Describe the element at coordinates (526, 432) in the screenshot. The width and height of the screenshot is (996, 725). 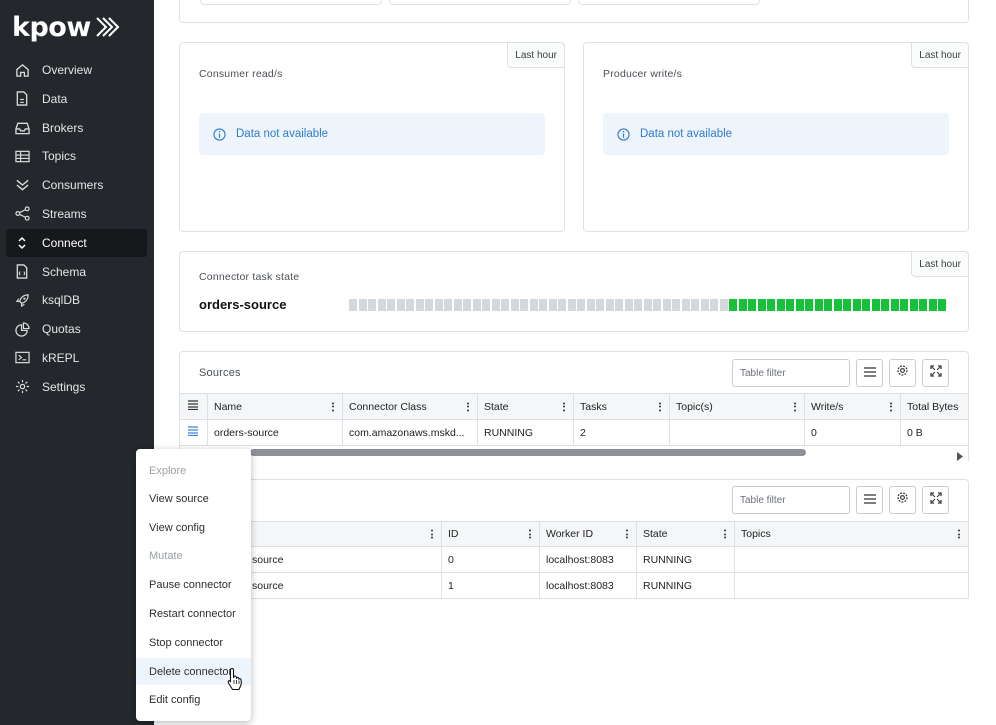
I see `cell-state: RUNNING` at that location.